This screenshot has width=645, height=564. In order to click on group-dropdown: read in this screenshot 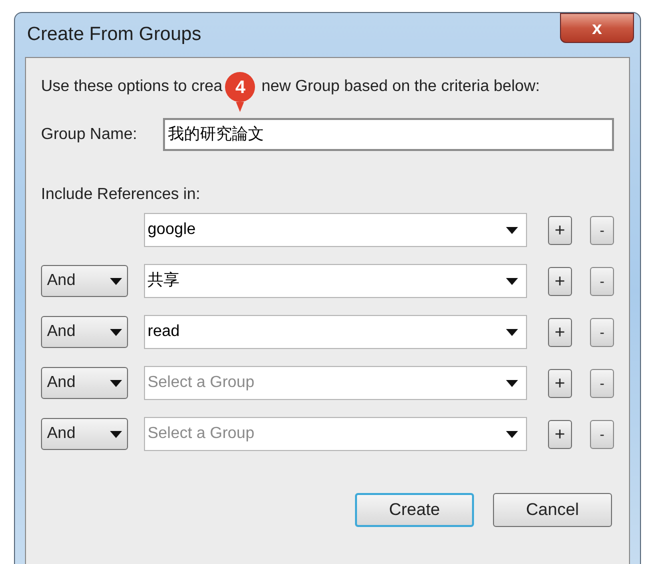, I will do `click(335, 332)`.